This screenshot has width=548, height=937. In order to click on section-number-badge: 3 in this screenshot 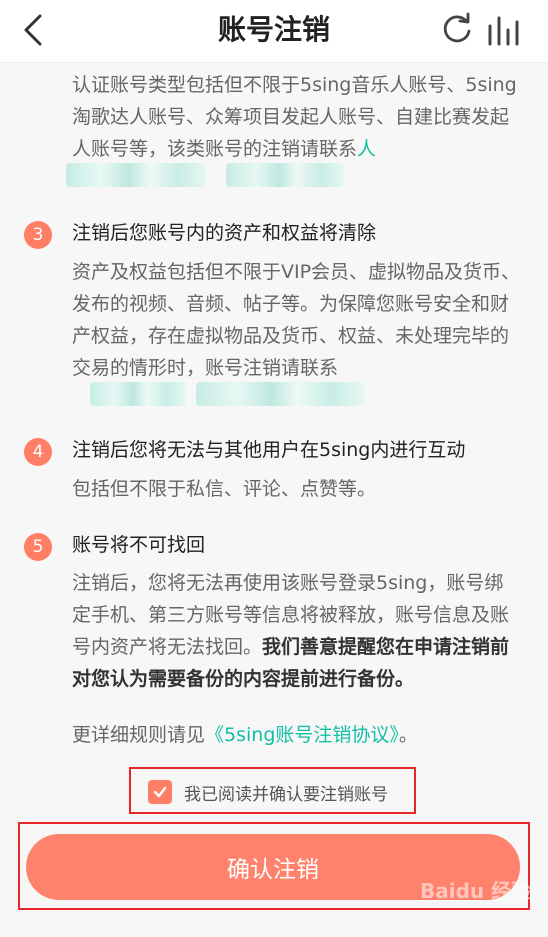, I will do `click(38, 235)`.